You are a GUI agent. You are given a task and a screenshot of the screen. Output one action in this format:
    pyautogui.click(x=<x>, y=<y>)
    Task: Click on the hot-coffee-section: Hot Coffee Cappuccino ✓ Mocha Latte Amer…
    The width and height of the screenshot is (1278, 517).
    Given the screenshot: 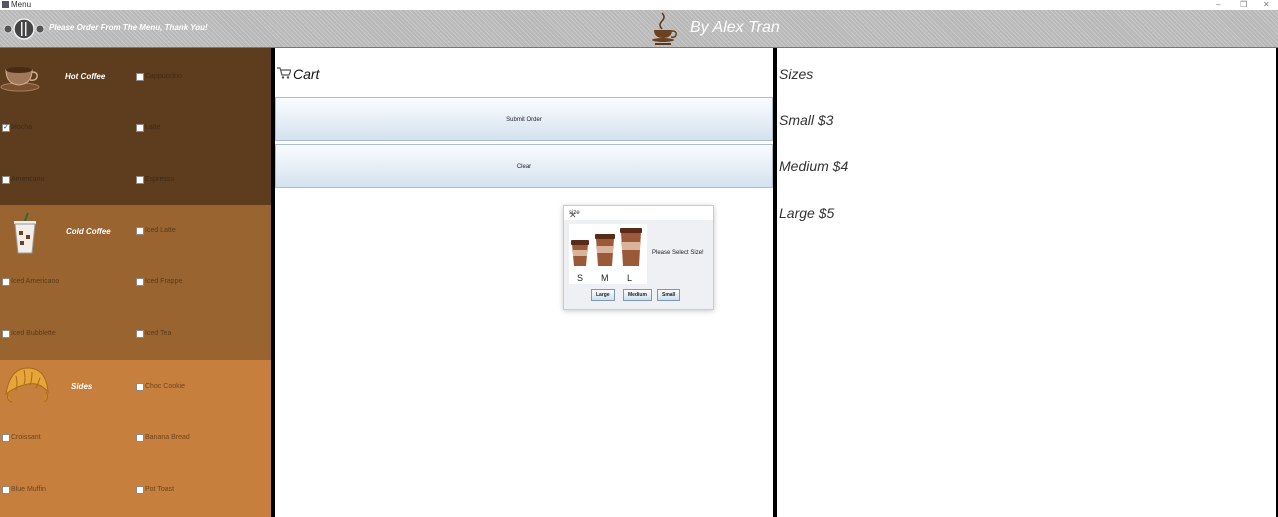 What is the action you would take?
    pyautogui.click(x=135, y=126)
    